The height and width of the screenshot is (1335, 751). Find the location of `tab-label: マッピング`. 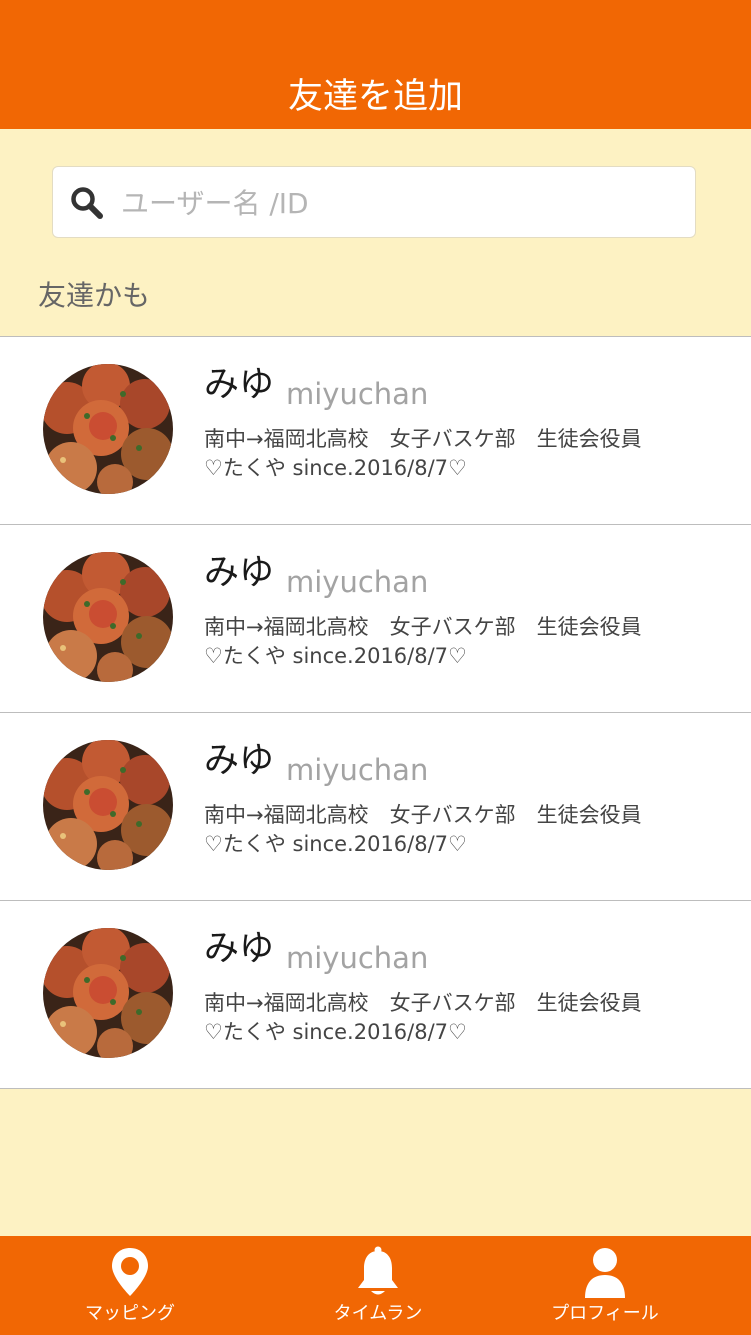

tab-label: マッピング is located at coordinates (130, 1313).